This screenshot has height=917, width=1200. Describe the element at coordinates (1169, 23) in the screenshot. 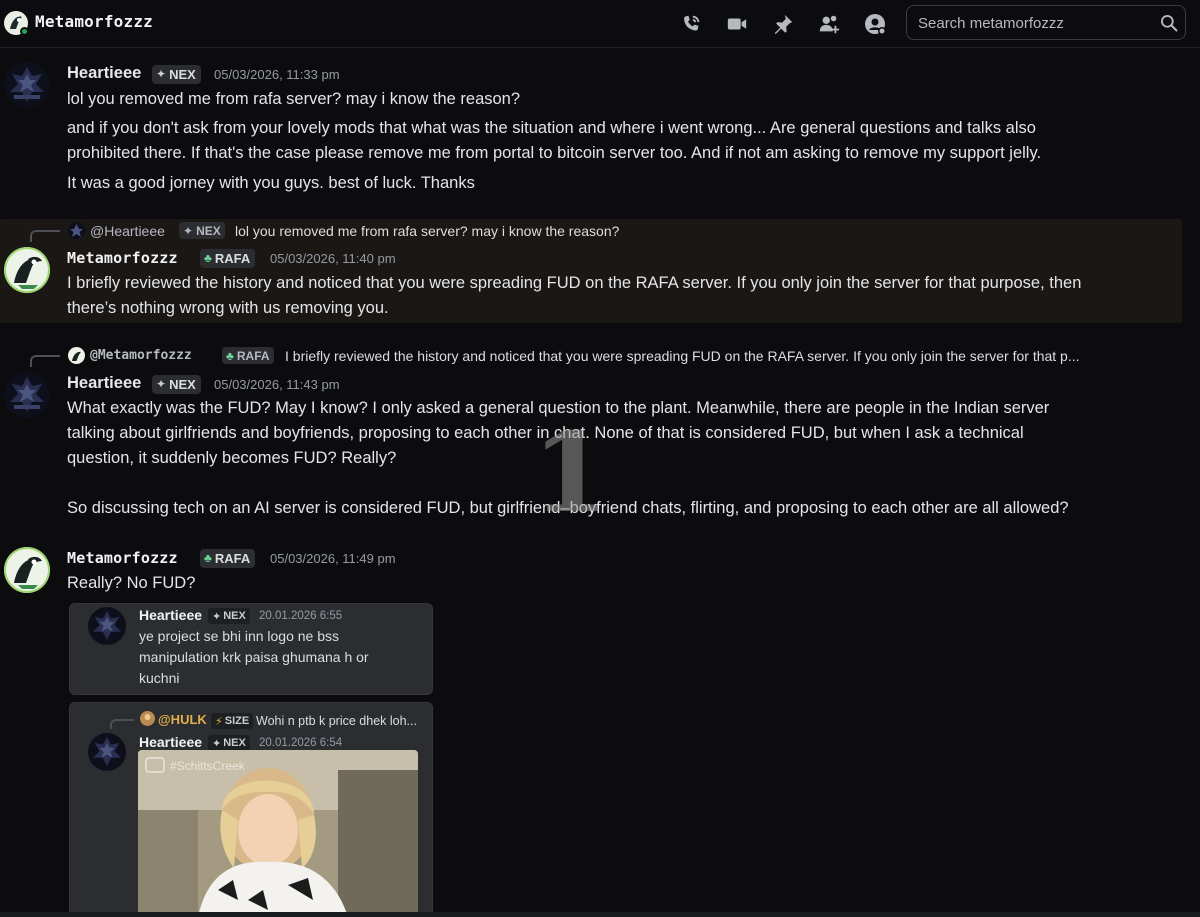

I see `search-icon` at that location.